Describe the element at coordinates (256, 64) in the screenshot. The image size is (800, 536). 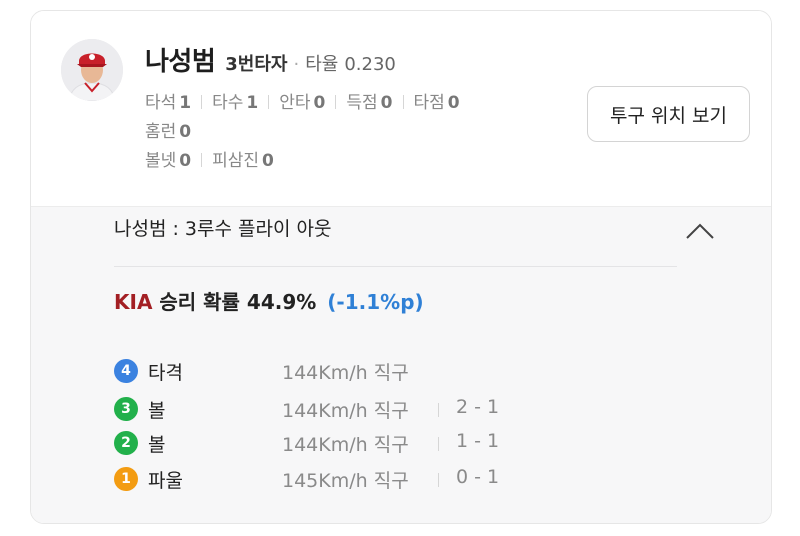
I see `batting-order: 3번타자` at that location.